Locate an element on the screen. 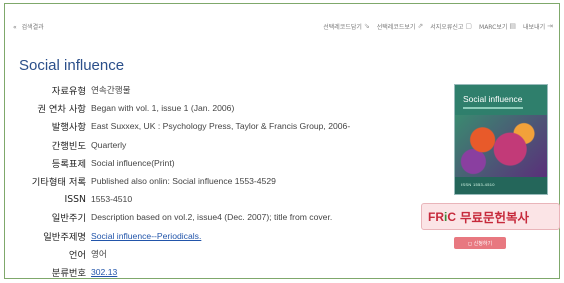 The height and width of the screenshot is (283, 564). free-document-copy-button: FRiC 무료문헌복사 is located at coordinates (490, 216).